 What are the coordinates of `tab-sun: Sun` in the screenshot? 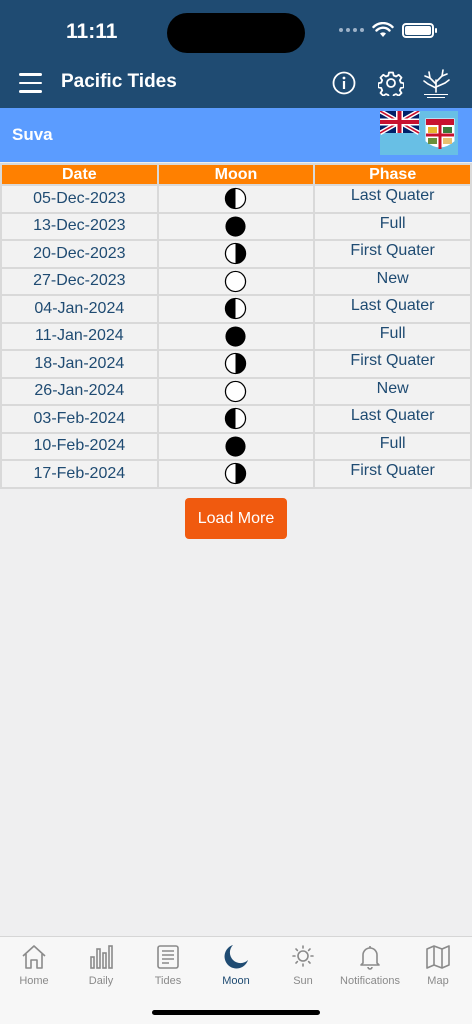 It's located at (303, 965).